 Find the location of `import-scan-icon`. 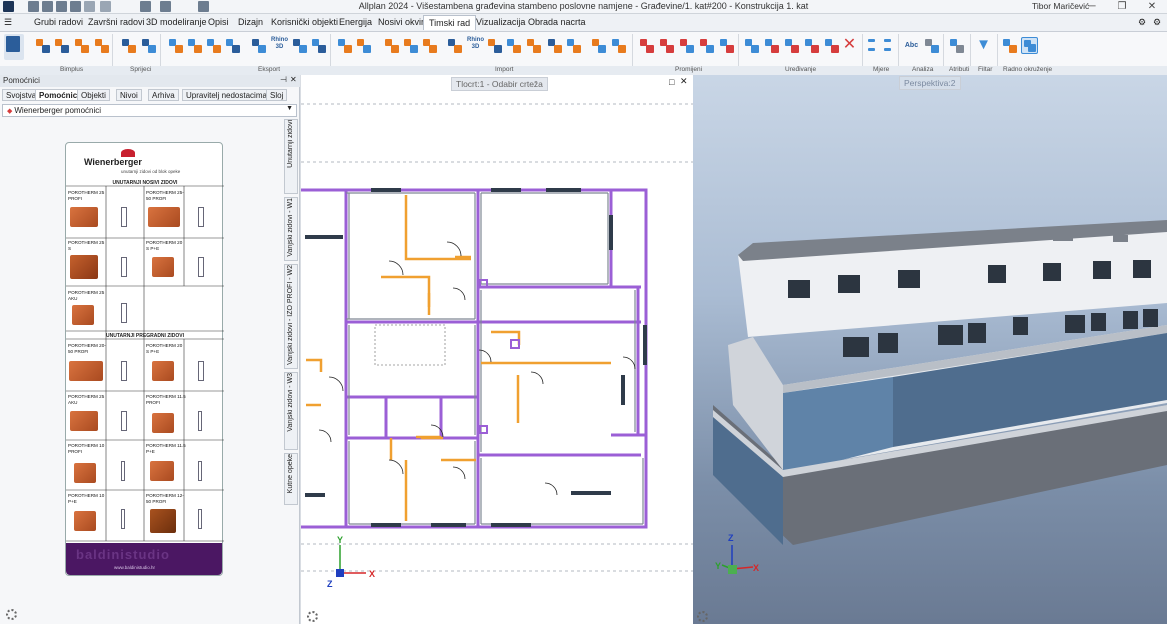

import-scan-icon is located at coordinates (429, 45).